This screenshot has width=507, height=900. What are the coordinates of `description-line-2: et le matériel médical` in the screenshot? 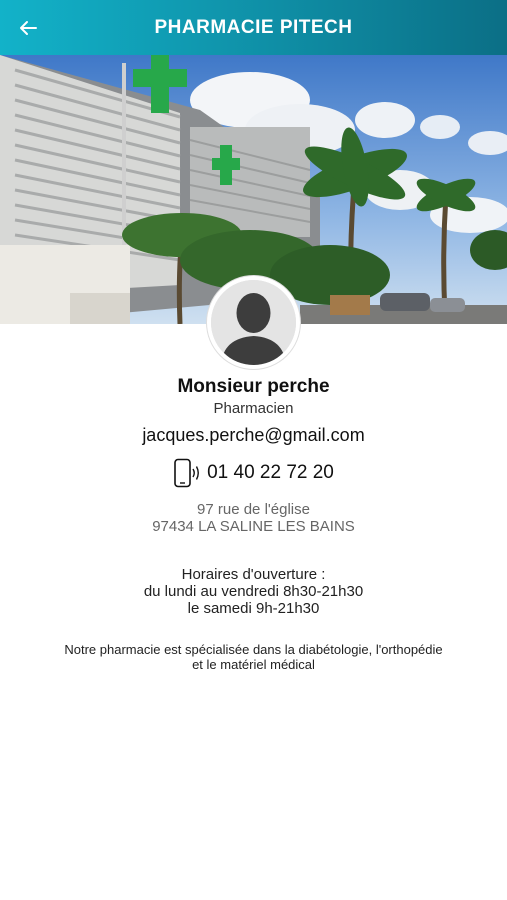 It's located at (253, 664).